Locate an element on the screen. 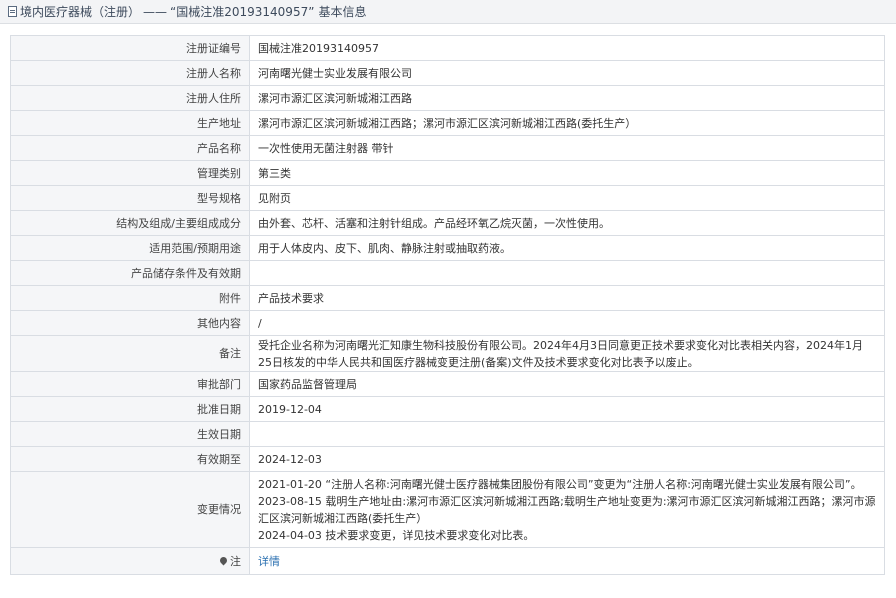 This screenshot has width=896, height=598. table-row: 适用范围/预期用途 用于人体皮内、皮下、肌肉、静脉注射或抽取药液。 is located at coordinates (447, 248).